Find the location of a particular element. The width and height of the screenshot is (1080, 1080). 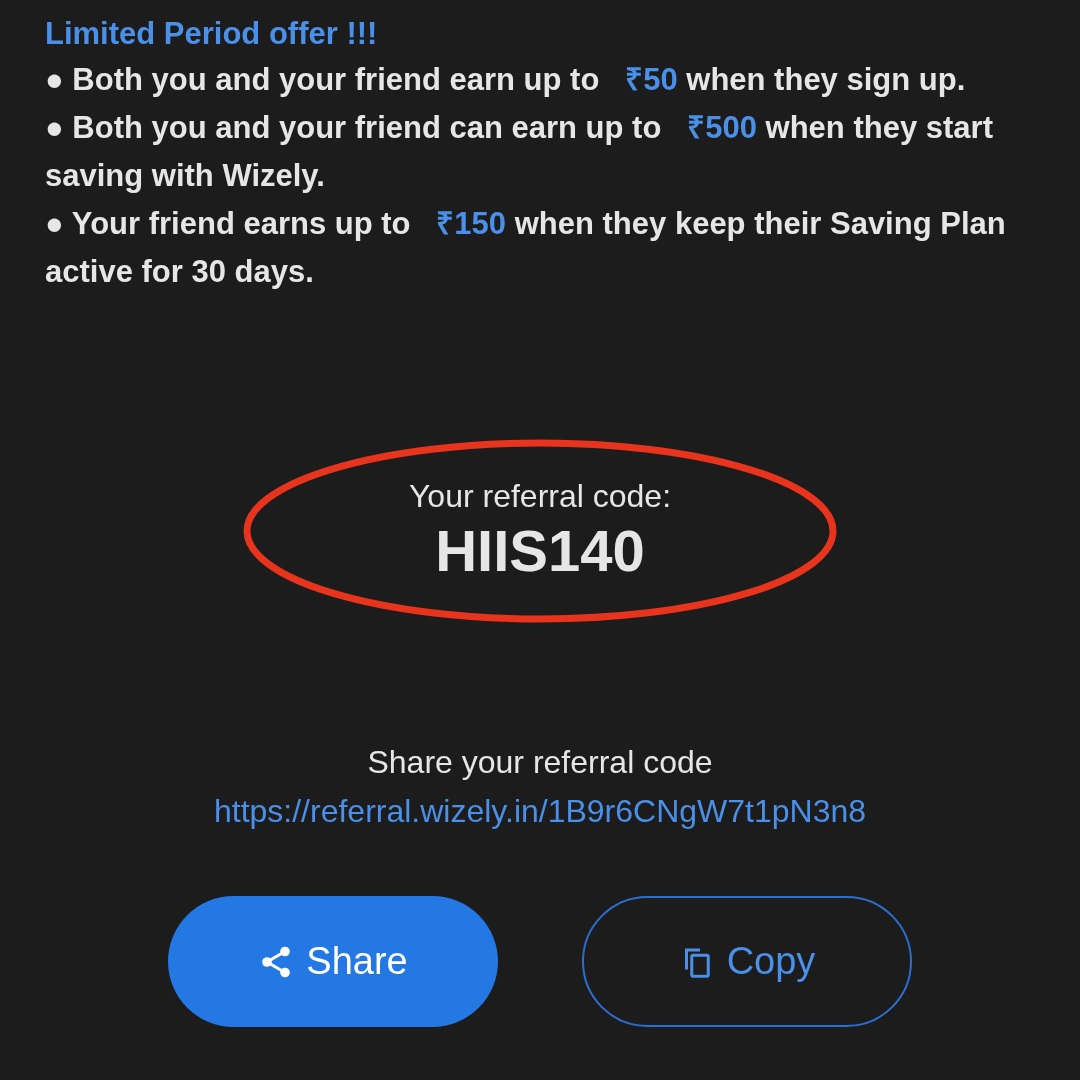

offer-bullet: ● Both you and your friend can earn up to ₹500 when they start saving with Wizely. is located at coordinates (519, 152).